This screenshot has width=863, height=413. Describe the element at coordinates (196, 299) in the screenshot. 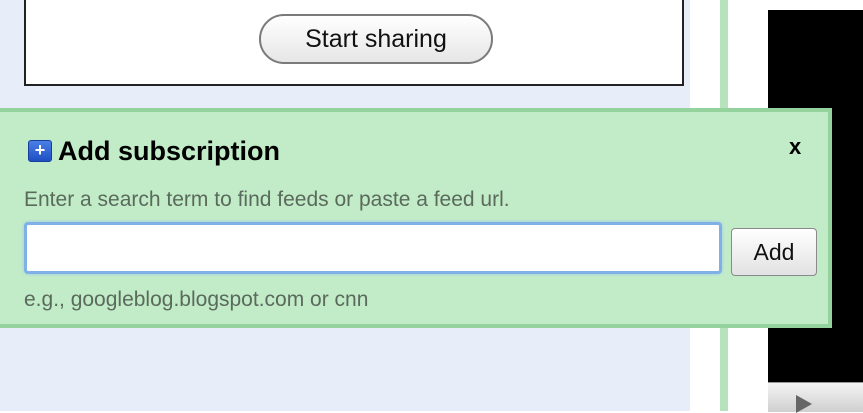

I see `example-text: e.g., googleblog.blogspot.com or cnn` at that location.